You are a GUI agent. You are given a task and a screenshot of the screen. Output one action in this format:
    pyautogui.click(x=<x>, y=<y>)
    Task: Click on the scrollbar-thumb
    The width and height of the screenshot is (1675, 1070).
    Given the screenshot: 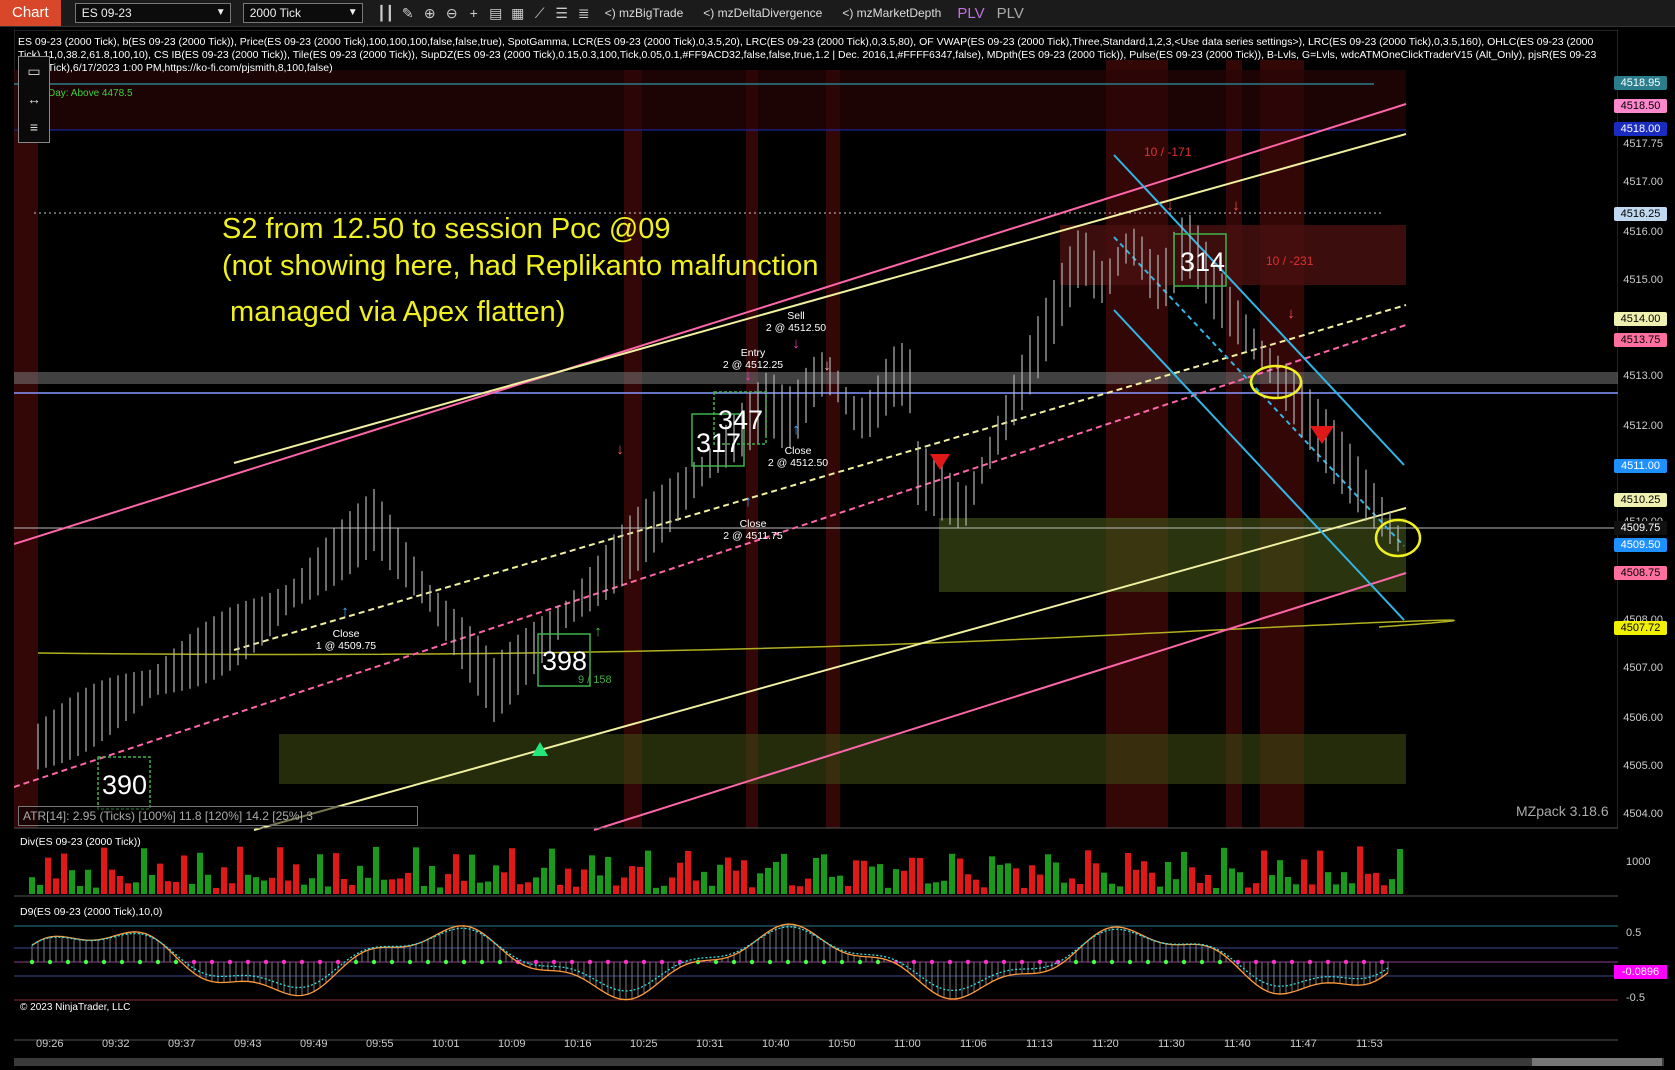 What is the action you would take?
    pyautogui.click(x=1597, y=1062)
    